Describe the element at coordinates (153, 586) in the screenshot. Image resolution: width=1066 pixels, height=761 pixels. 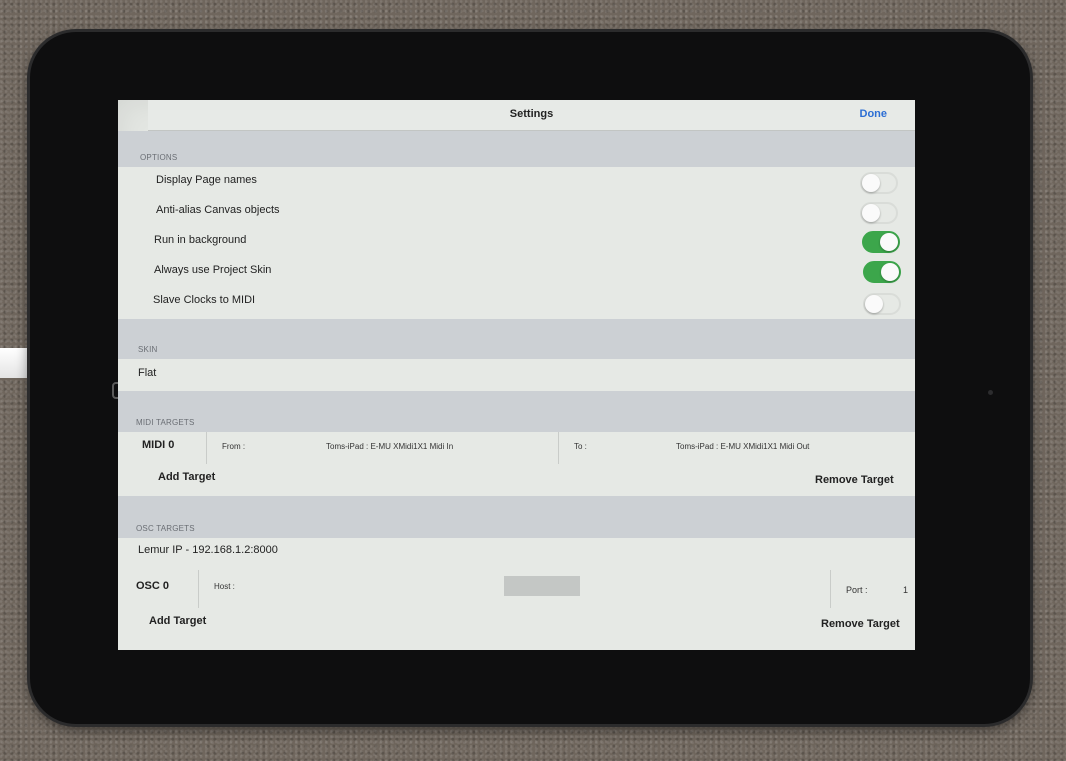
I see `osc-target-name: OSC 0` at that location.